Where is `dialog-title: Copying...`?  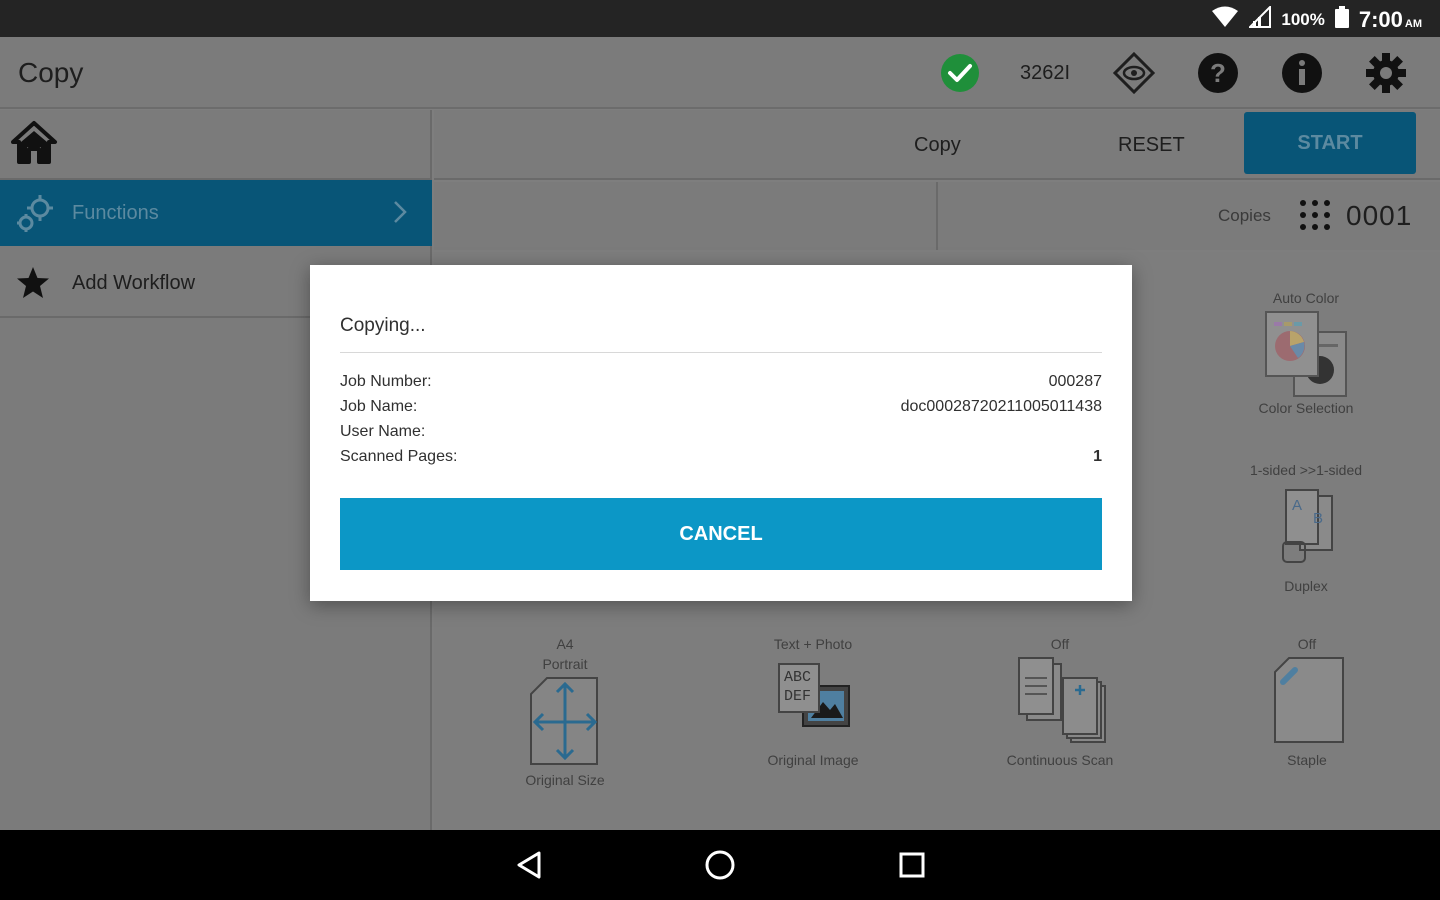
dialog-title: Copying... is located at coordinates (383, 325).